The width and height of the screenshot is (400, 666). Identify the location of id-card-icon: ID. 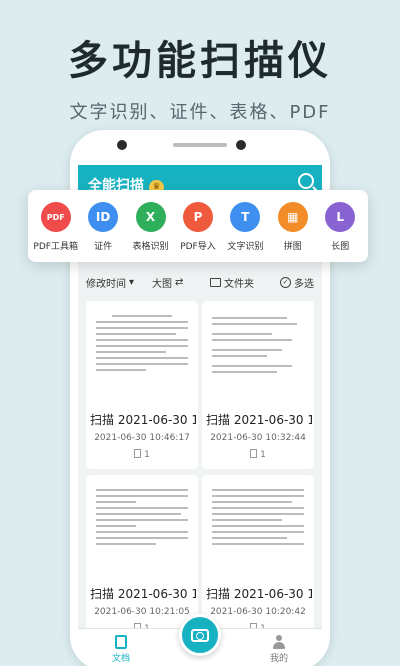
(103, 217).